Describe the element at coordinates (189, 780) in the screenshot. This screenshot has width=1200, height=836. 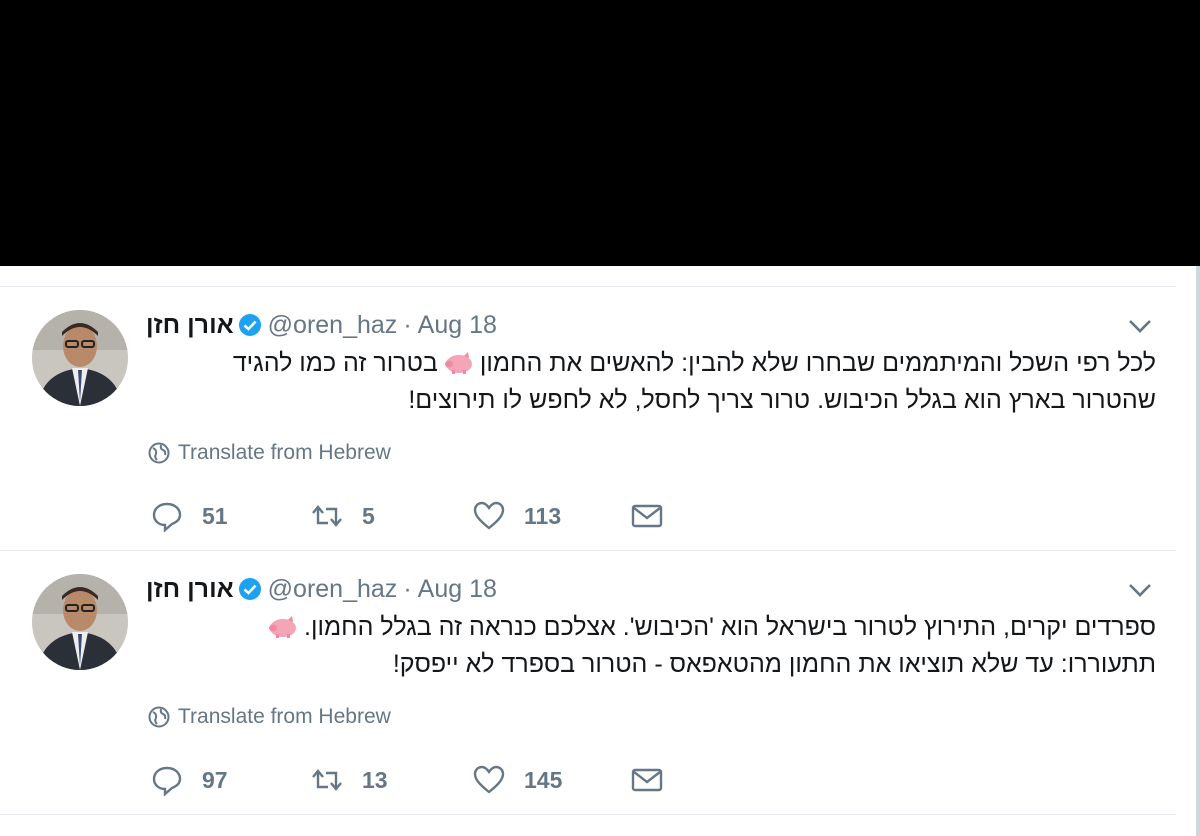
I see `reply-button: 97` at that location.